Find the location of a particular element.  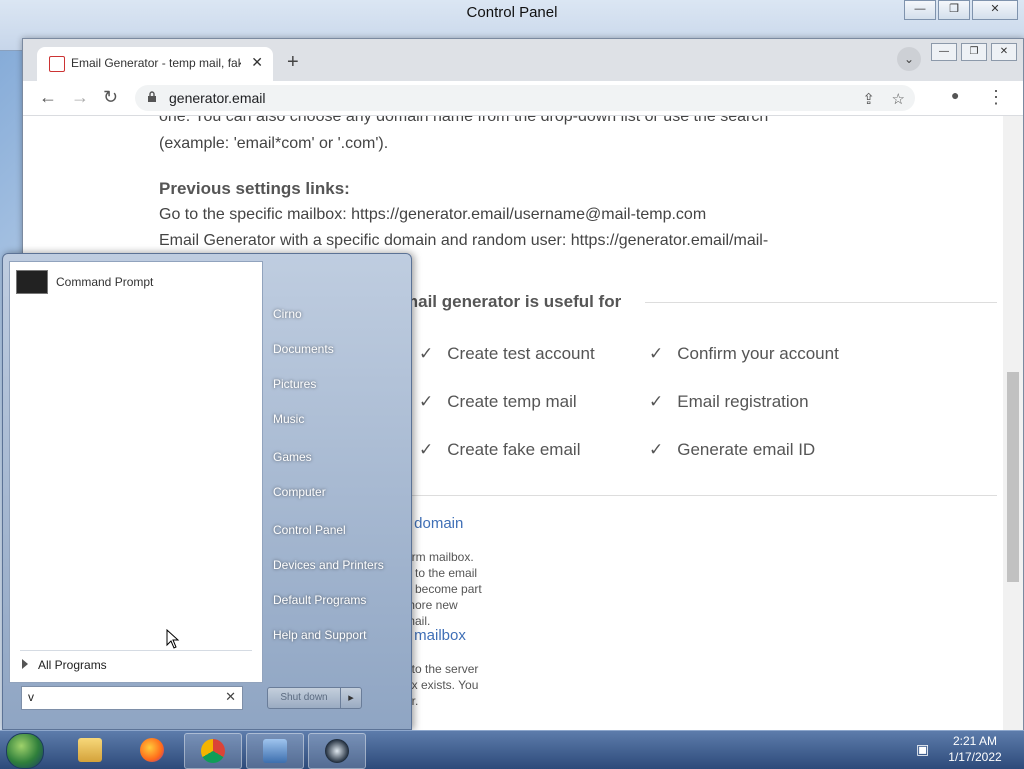

feature-item: ✓ Generate email ID is located at coordinates (732, 449).